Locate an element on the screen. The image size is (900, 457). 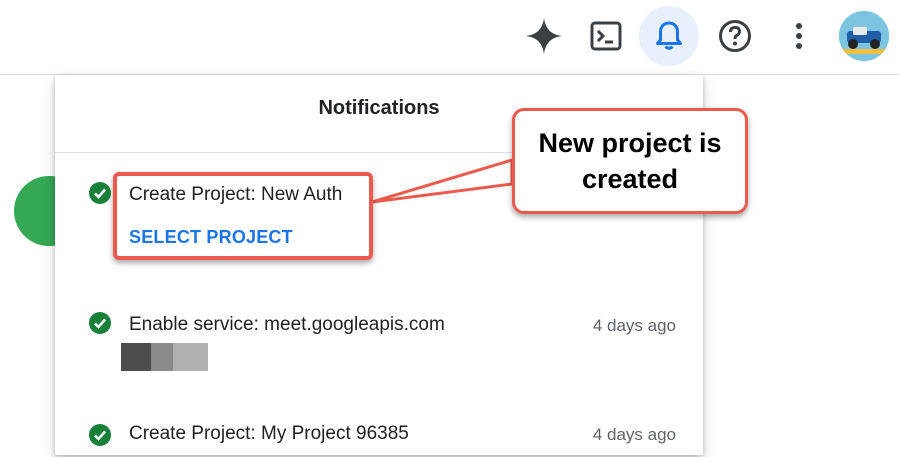
annotation-highlight is located at coordinates (243, 216).